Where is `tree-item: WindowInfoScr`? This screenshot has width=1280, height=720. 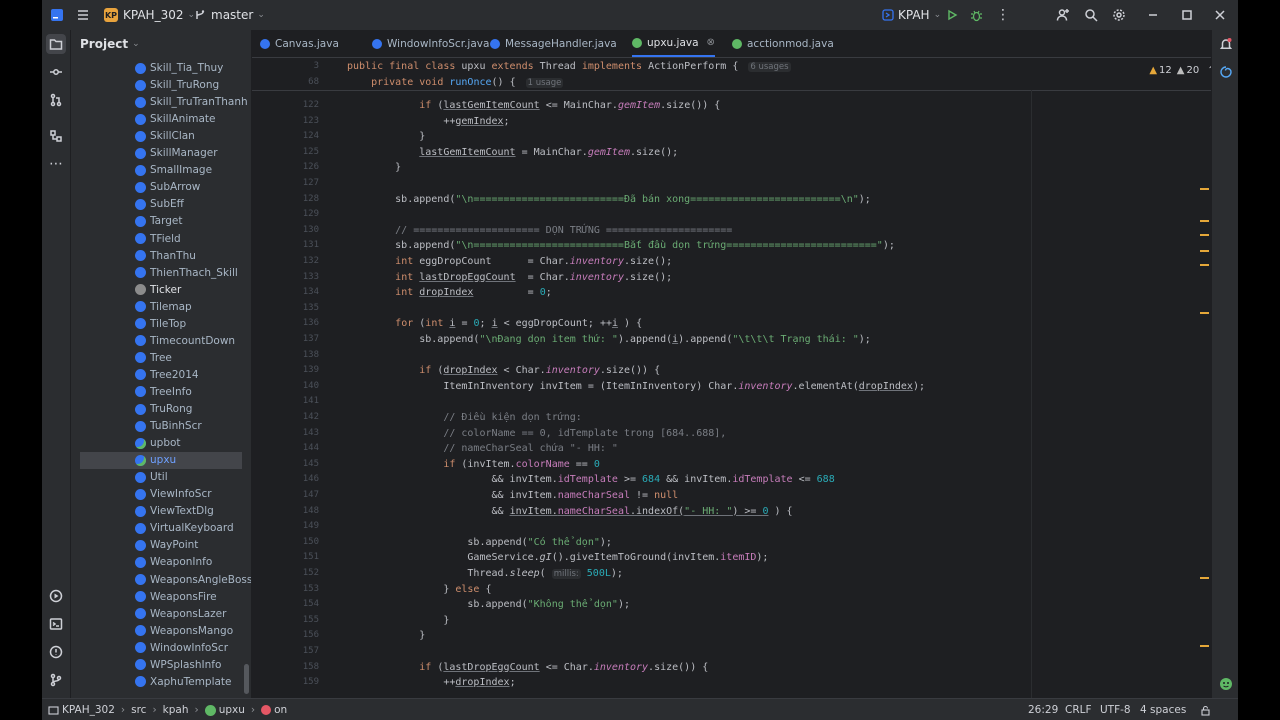
tree-item: WindowInfoScr is located at coordinates (161, 647).